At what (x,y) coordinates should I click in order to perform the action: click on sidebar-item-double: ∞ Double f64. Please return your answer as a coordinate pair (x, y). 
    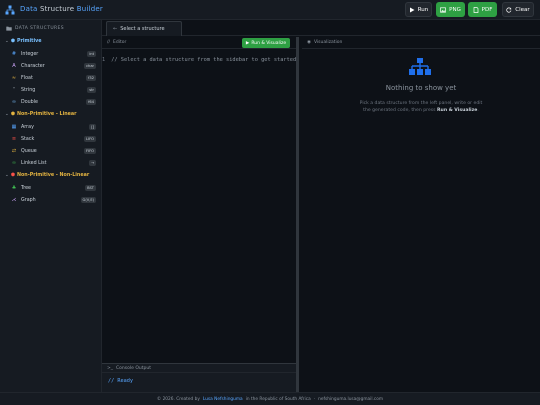
    Looking at the image, I should click on (53, 102).